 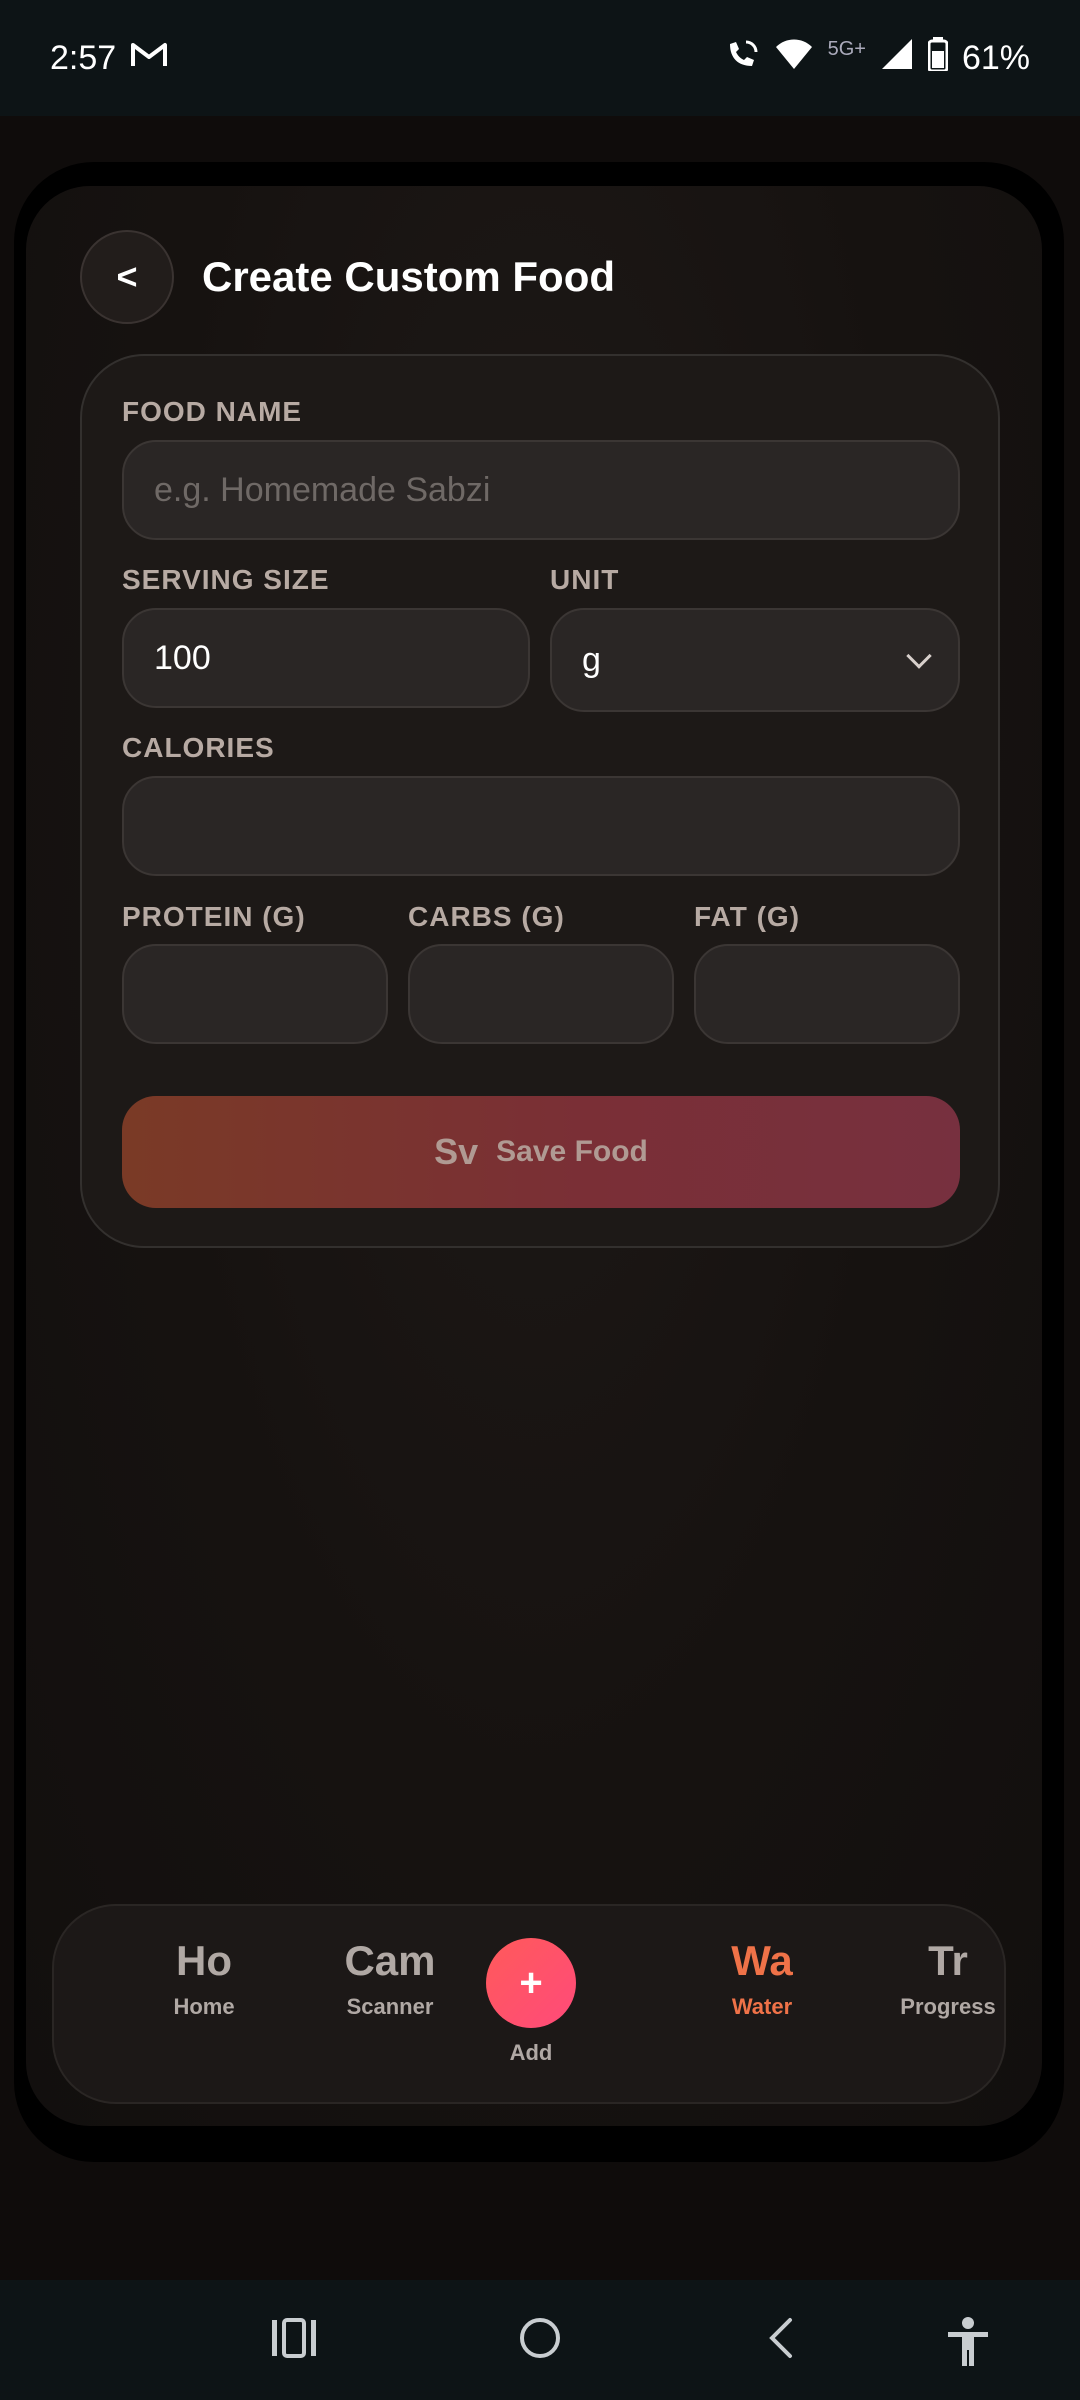 What do you see at coordinates (182, 657) in the screenshot?
I see `serving-size-value: 100` at bounding box center [182, 657].